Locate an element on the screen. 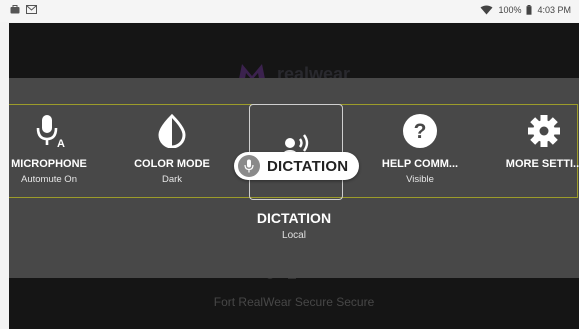  color-mode-icon is located at coordinates (172, 131).